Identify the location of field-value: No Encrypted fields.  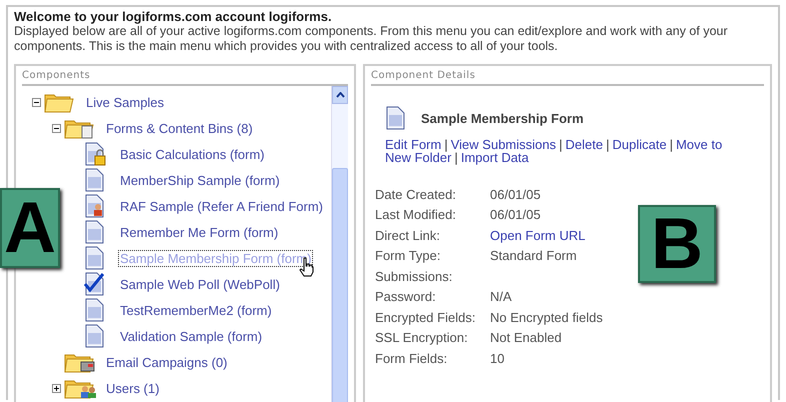
(546, 317).